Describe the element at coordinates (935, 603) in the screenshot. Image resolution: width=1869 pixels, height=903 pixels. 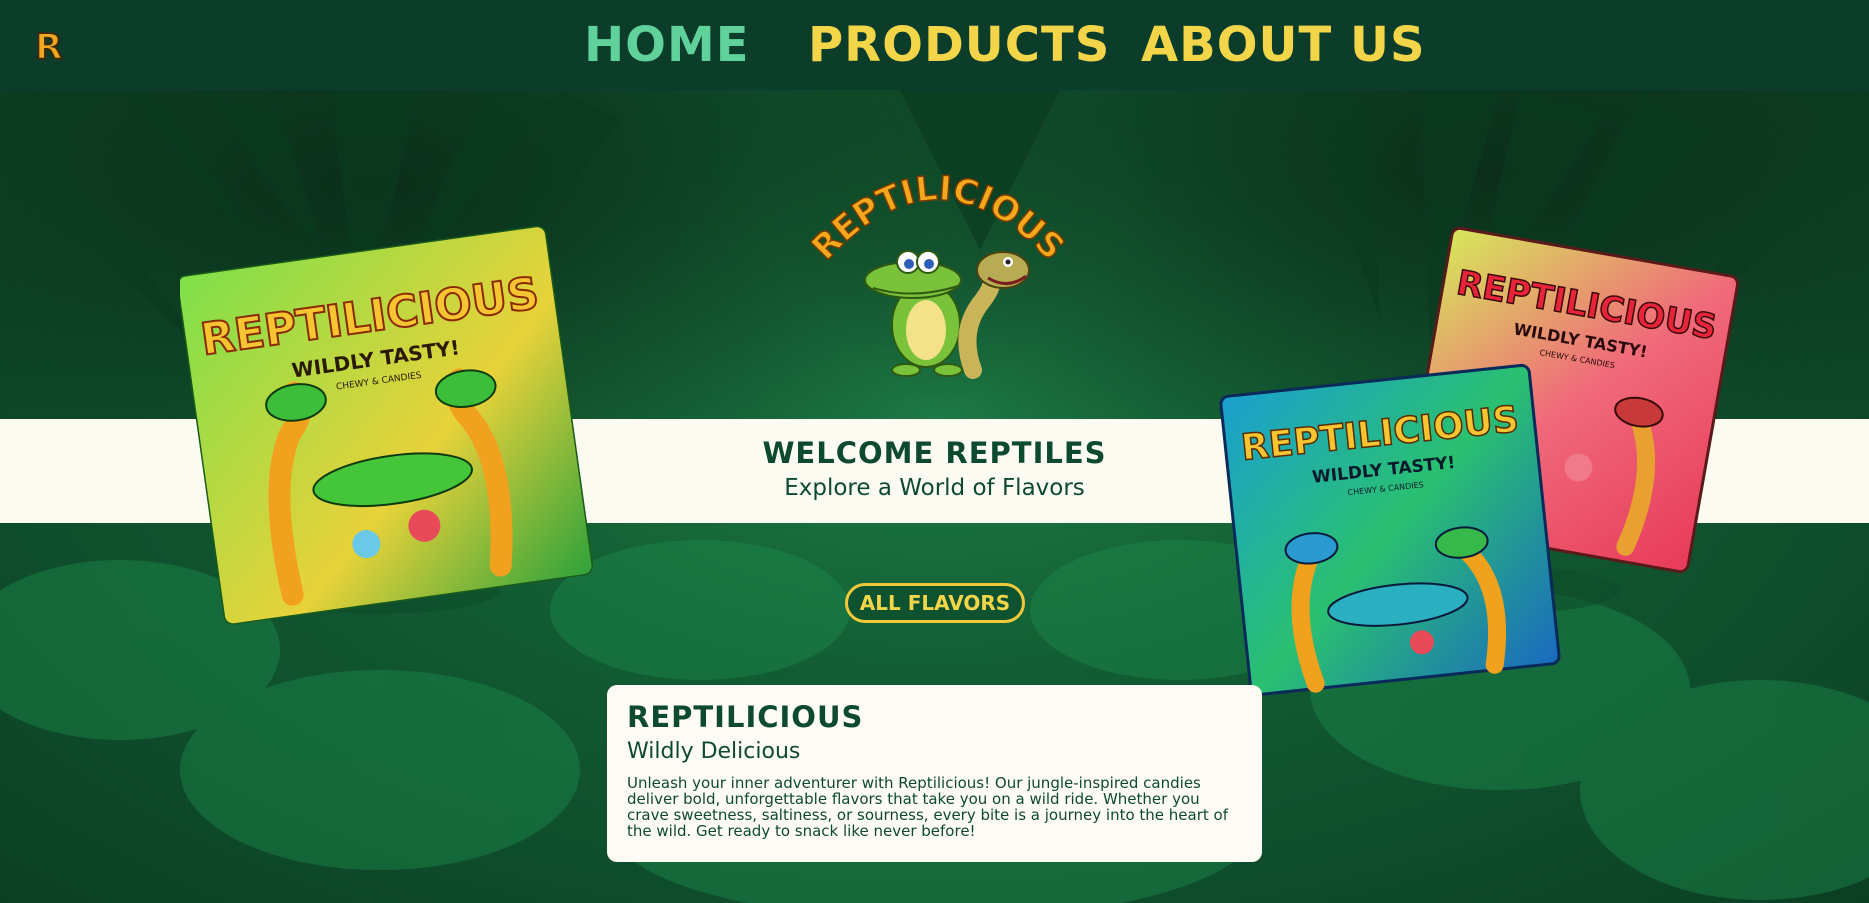
I see `all-flavors-button: ALL FLAVORS` at that location.